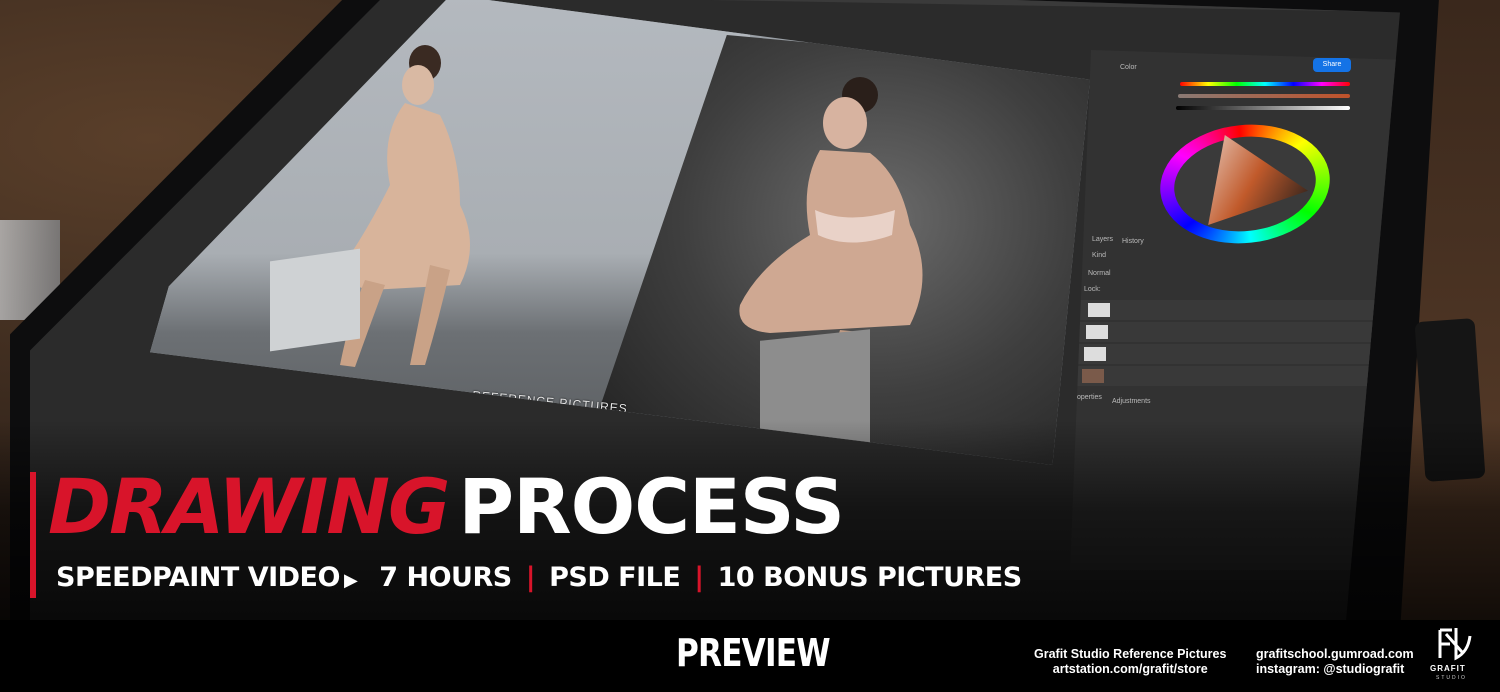  I want to click on preview-label: PREVIEW, so click(753, 653).